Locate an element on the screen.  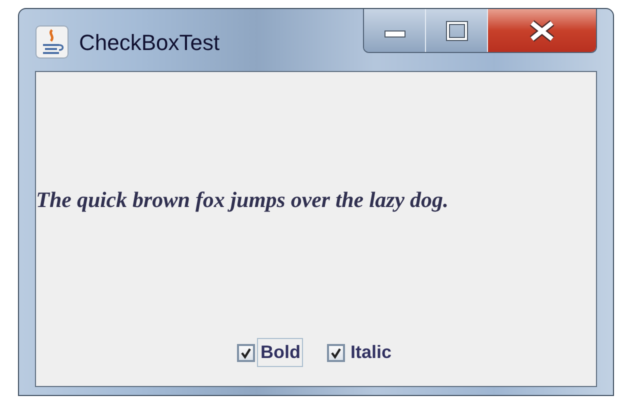
minimize-button is located at coordinates (395, 30).